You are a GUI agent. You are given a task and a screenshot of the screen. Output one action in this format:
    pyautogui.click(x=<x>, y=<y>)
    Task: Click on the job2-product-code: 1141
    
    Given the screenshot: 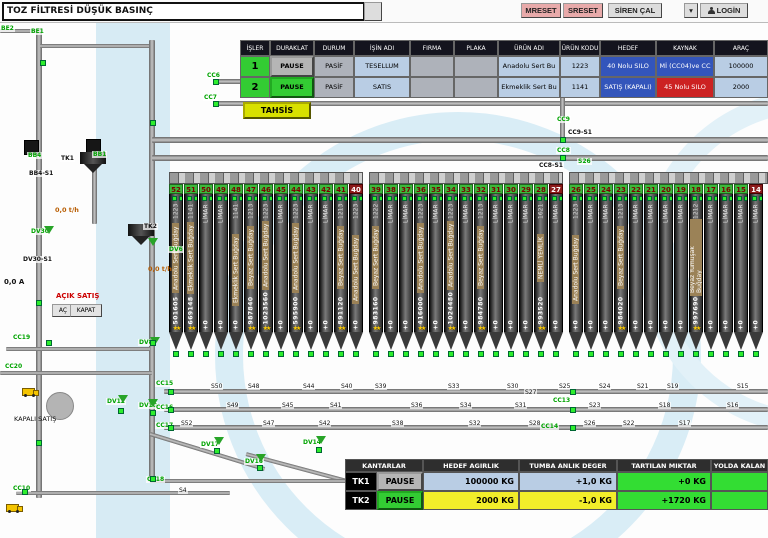 What is the action you would take?
    pyautogui.click(x=580, y=87)
    